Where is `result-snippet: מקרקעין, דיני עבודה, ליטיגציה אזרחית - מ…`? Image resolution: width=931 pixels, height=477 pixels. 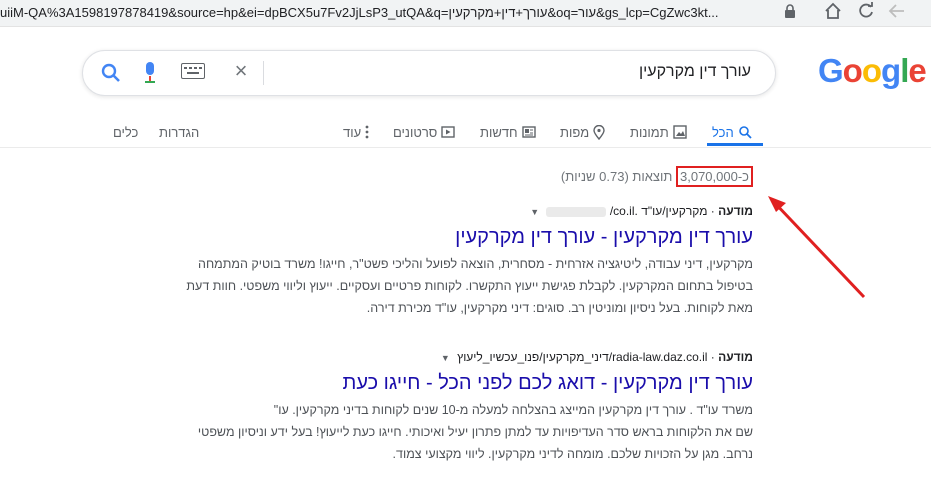
result-snippet: מקרקעין, דיני עבודה, ליטיגציה אזרחית - מ… is located at coordinates (453, 286).